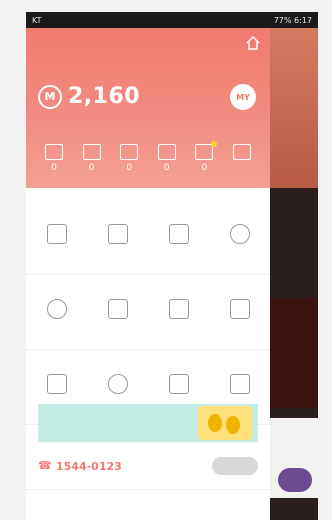 The image size is (332, 520). I want to click on ticket-icon, so click(178, 234).